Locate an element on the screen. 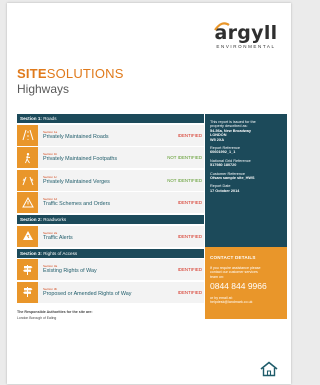 The height and width of the screenshot is (385, 320). section-header-roadworks: Section 2: Roadworks is located at coordinates (110, 219).